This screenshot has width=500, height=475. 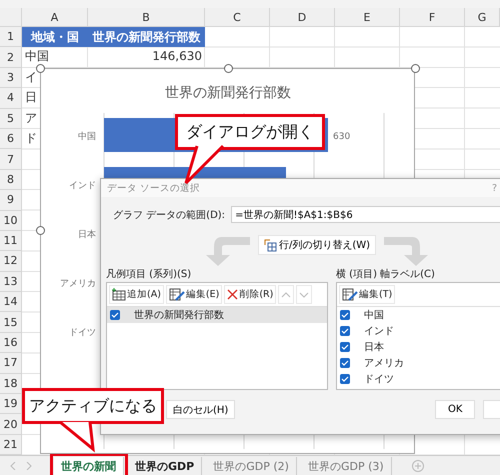 What do you see at coordinates (201, 409) in the screenshot?
I see `dialog-button: 白のセル(H)` at bounding box center [201, 409].